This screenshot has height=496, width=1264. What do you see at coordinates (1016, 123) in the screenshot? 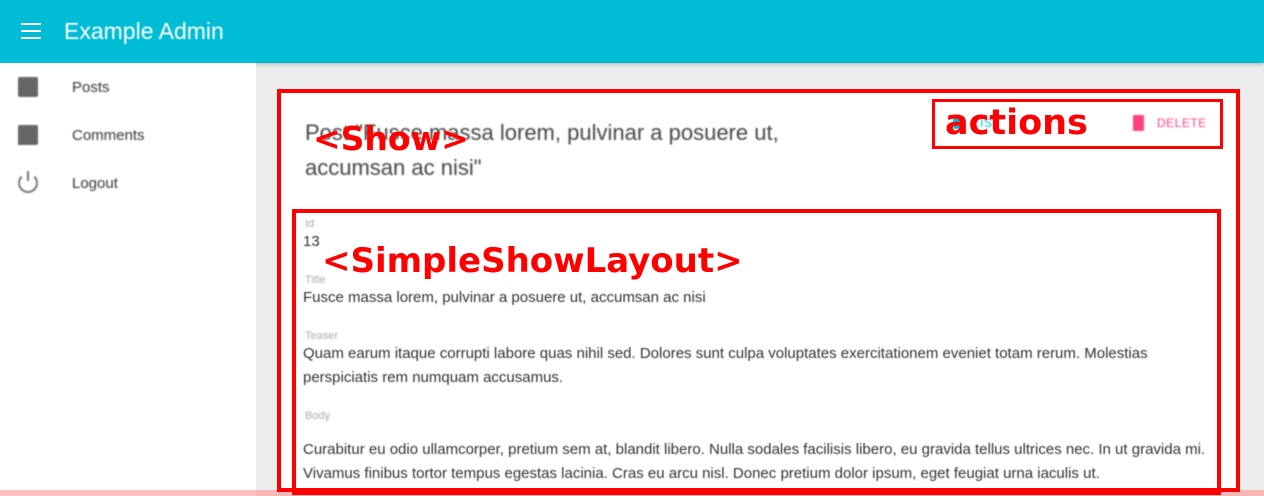
I see `annotation-actions-label: actions` at bounding box center [1016, 123].